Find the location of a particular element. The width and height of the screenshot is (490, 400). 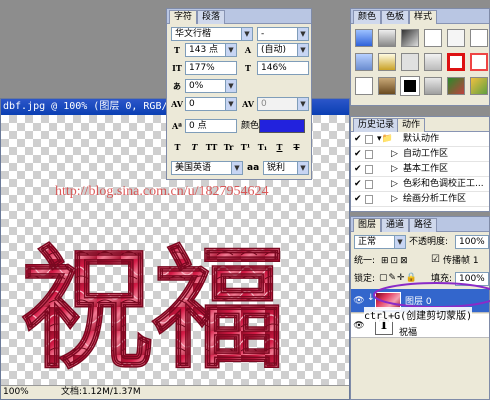

small-caps-button: Tr is located at coordinates (228, 147).